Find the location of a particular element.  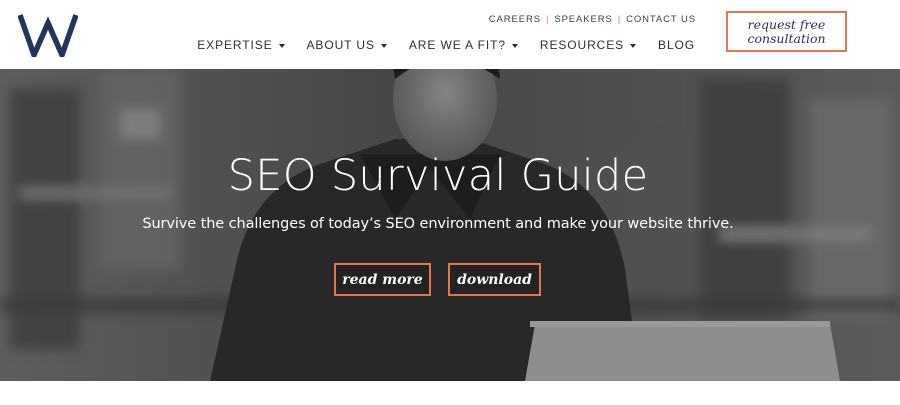

nav-item-are-we-a-fit: ARE WE A FIT? is located at coordinates (463, 45).